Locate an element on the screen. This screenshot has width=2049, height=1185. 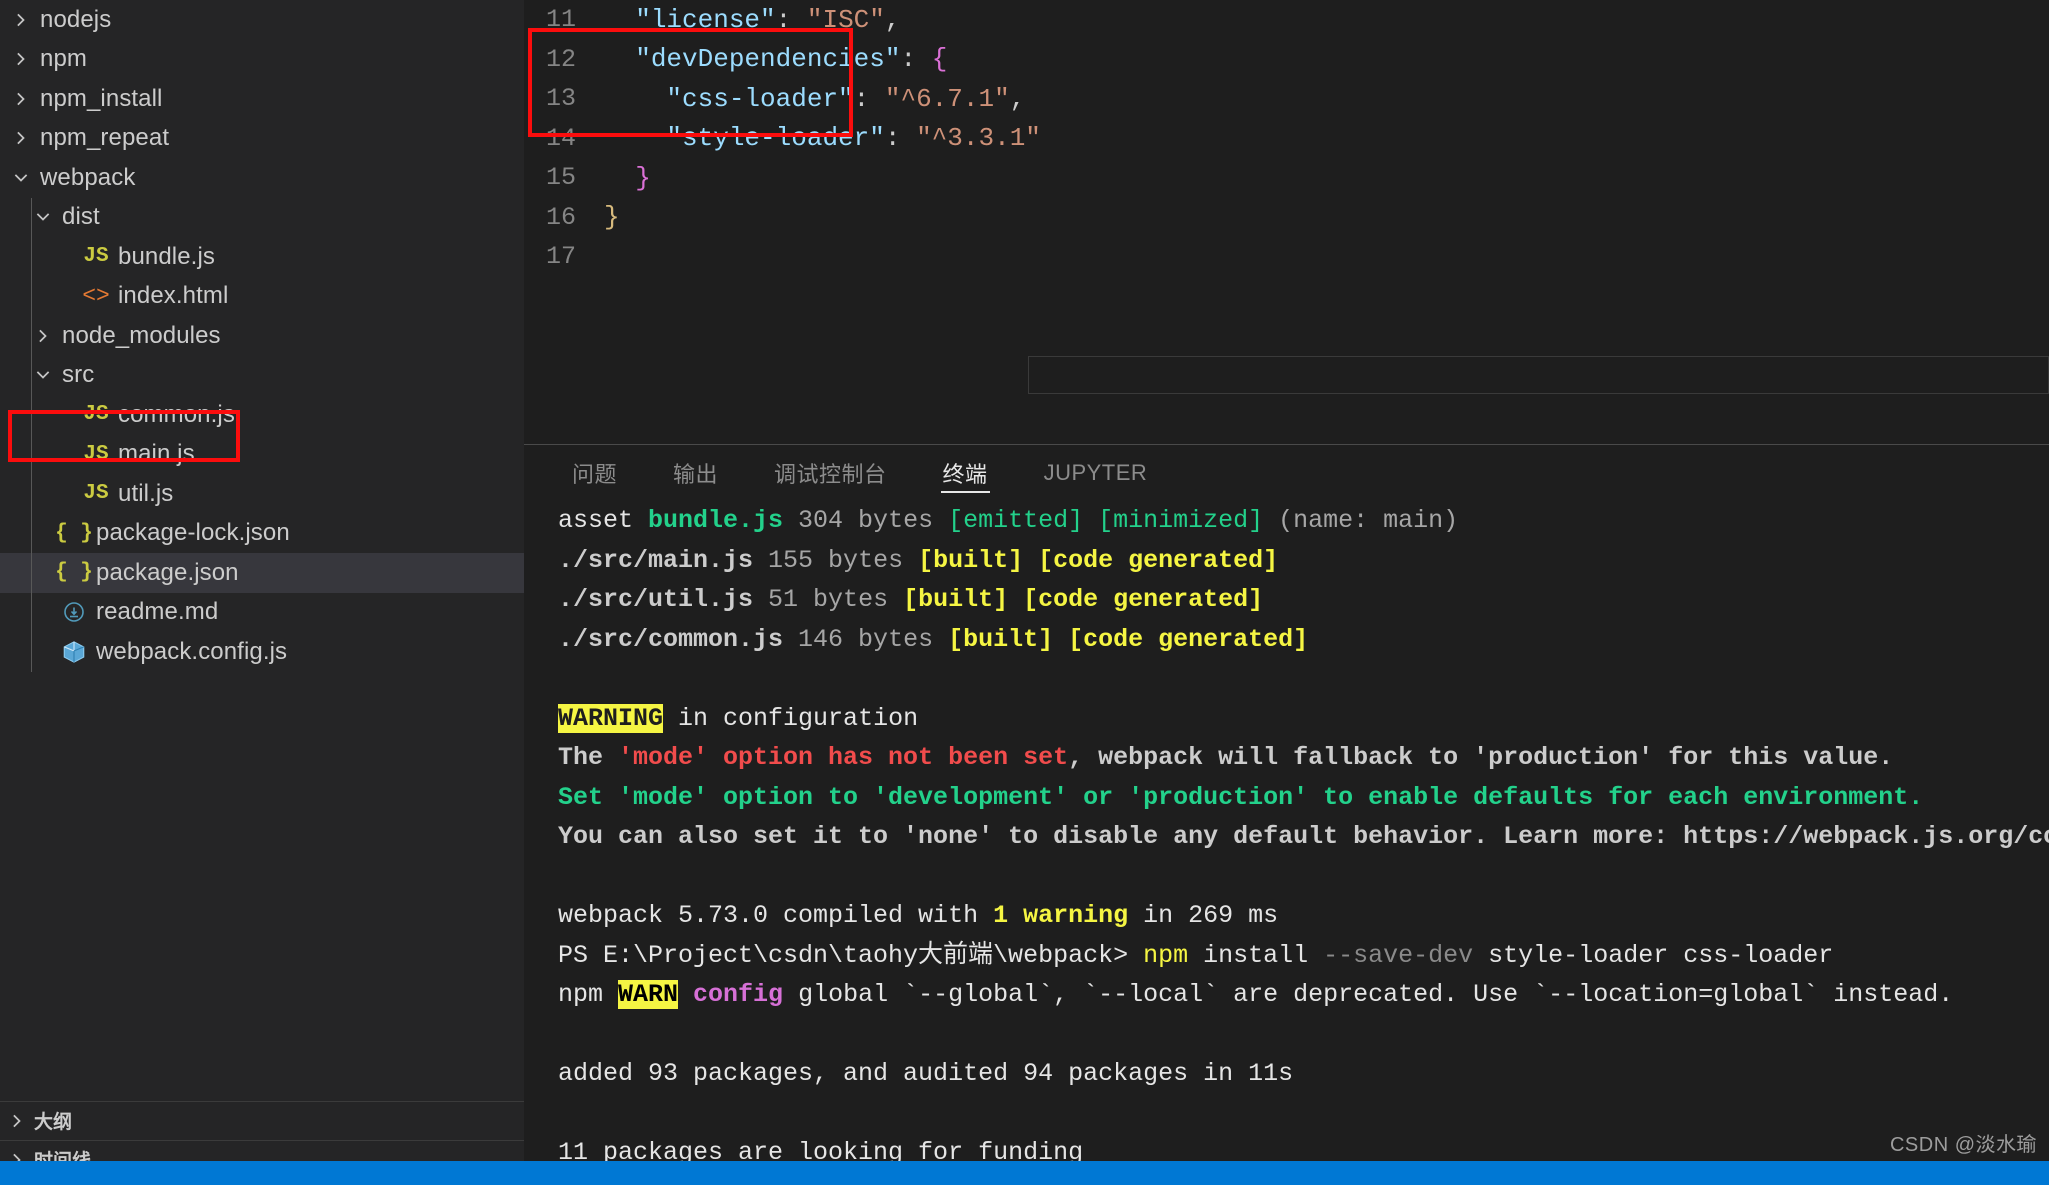
tree-item-nodejs: nodejs is located at coordinates (262, 20).